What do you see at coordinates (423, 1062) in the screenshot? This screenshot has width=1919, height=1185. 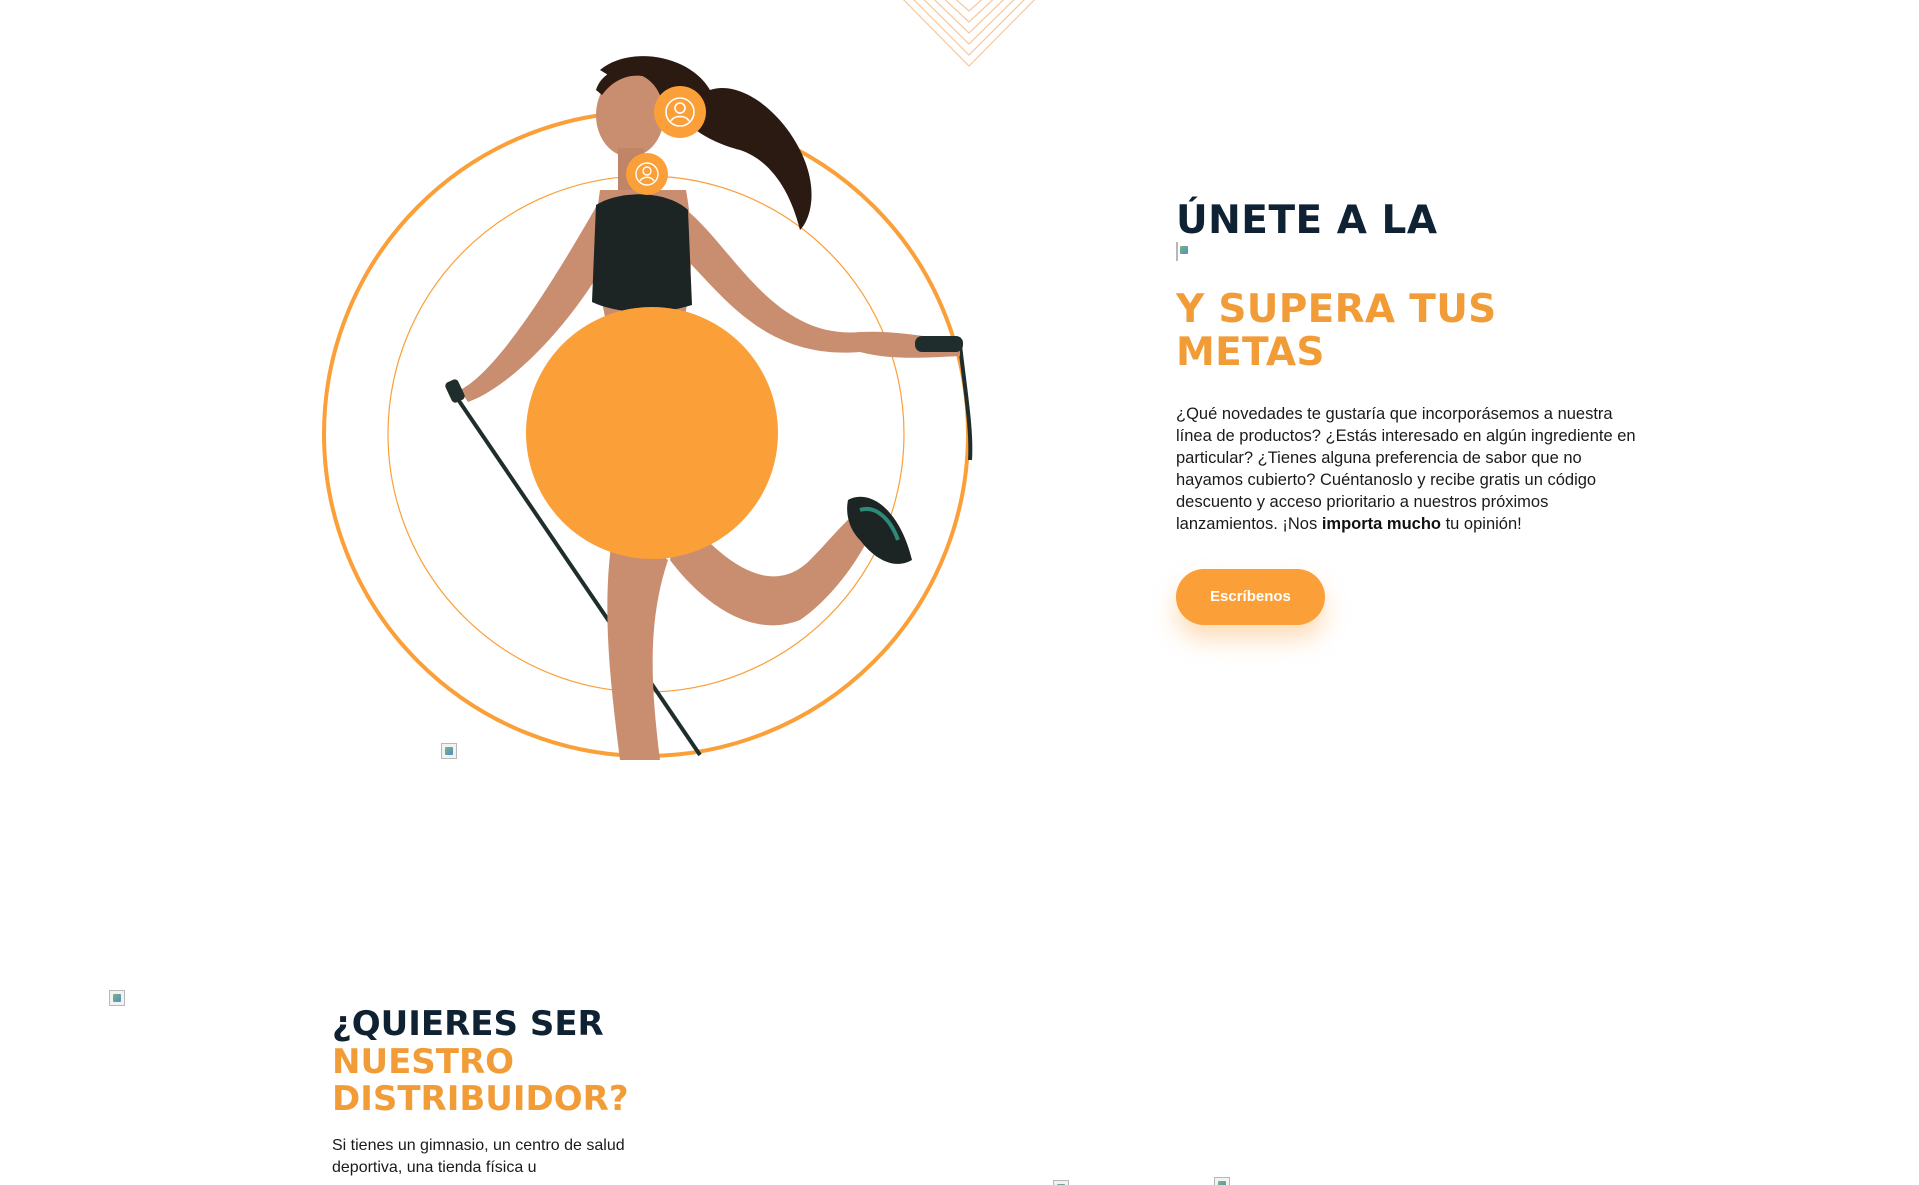 I see `distributor-title-accent-1: NUESTRO` at bounding box center [423, 1062].